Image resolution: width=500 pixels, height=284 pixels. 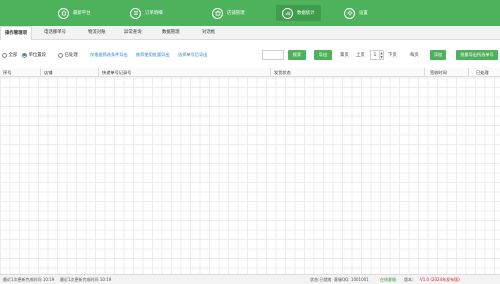 I want to click on search-input, so click(x=273, y=55).